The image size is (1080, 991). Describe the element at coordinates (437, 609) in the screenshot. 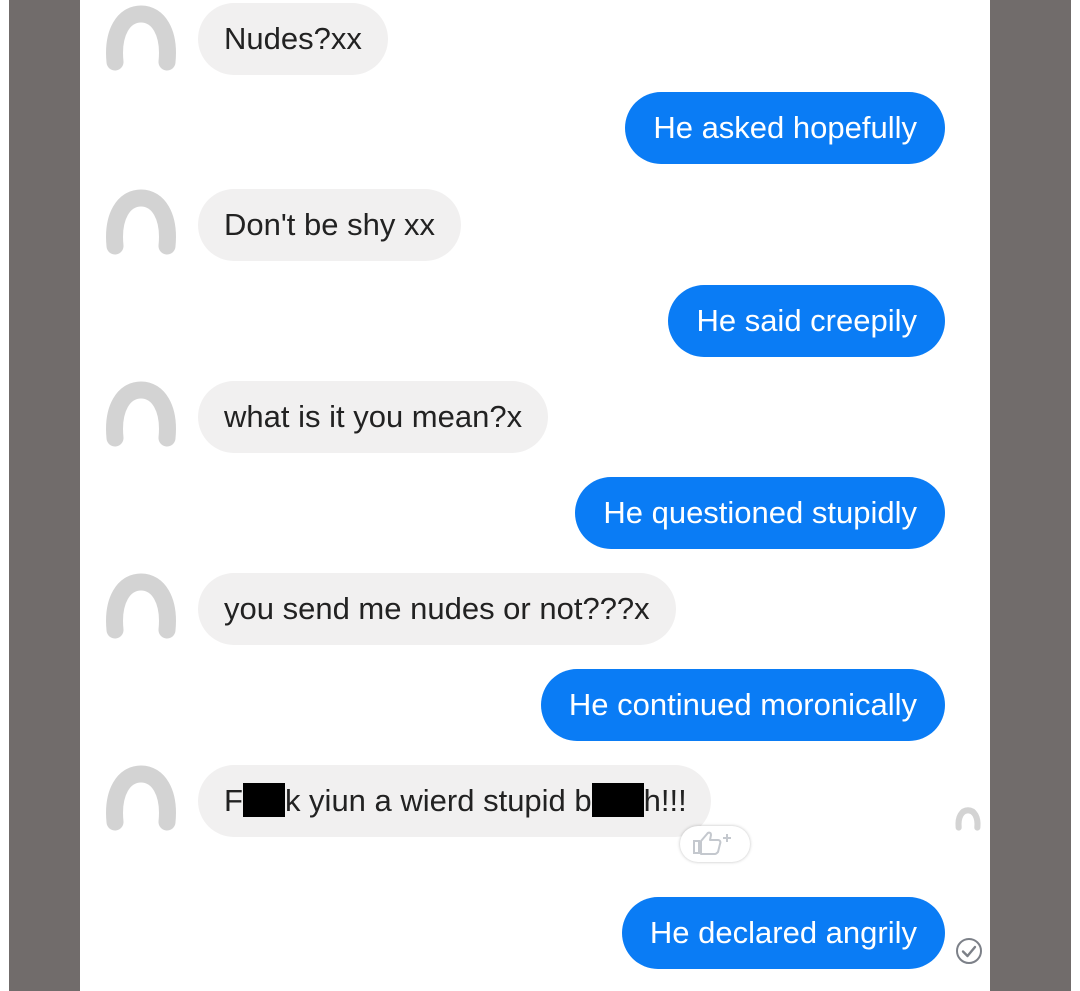

I see `incoming-message: you send me nudes or not???x` at that location.